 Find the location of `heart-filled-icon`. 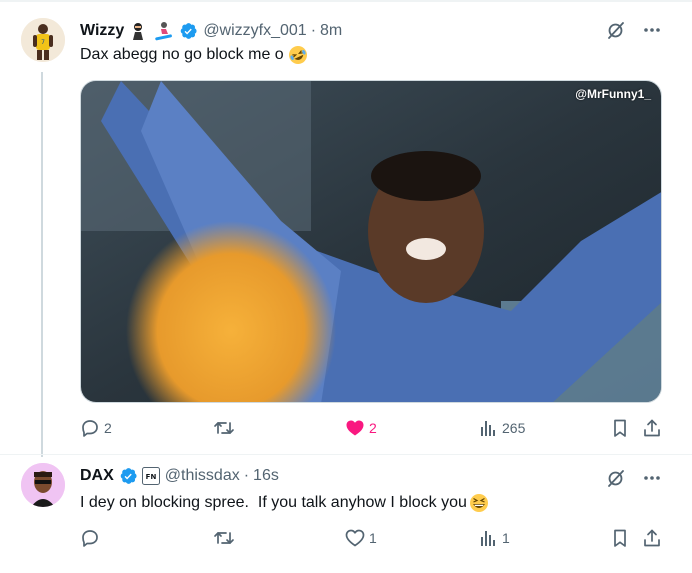

heart-filled-icon is located at coordinates (355, 428).